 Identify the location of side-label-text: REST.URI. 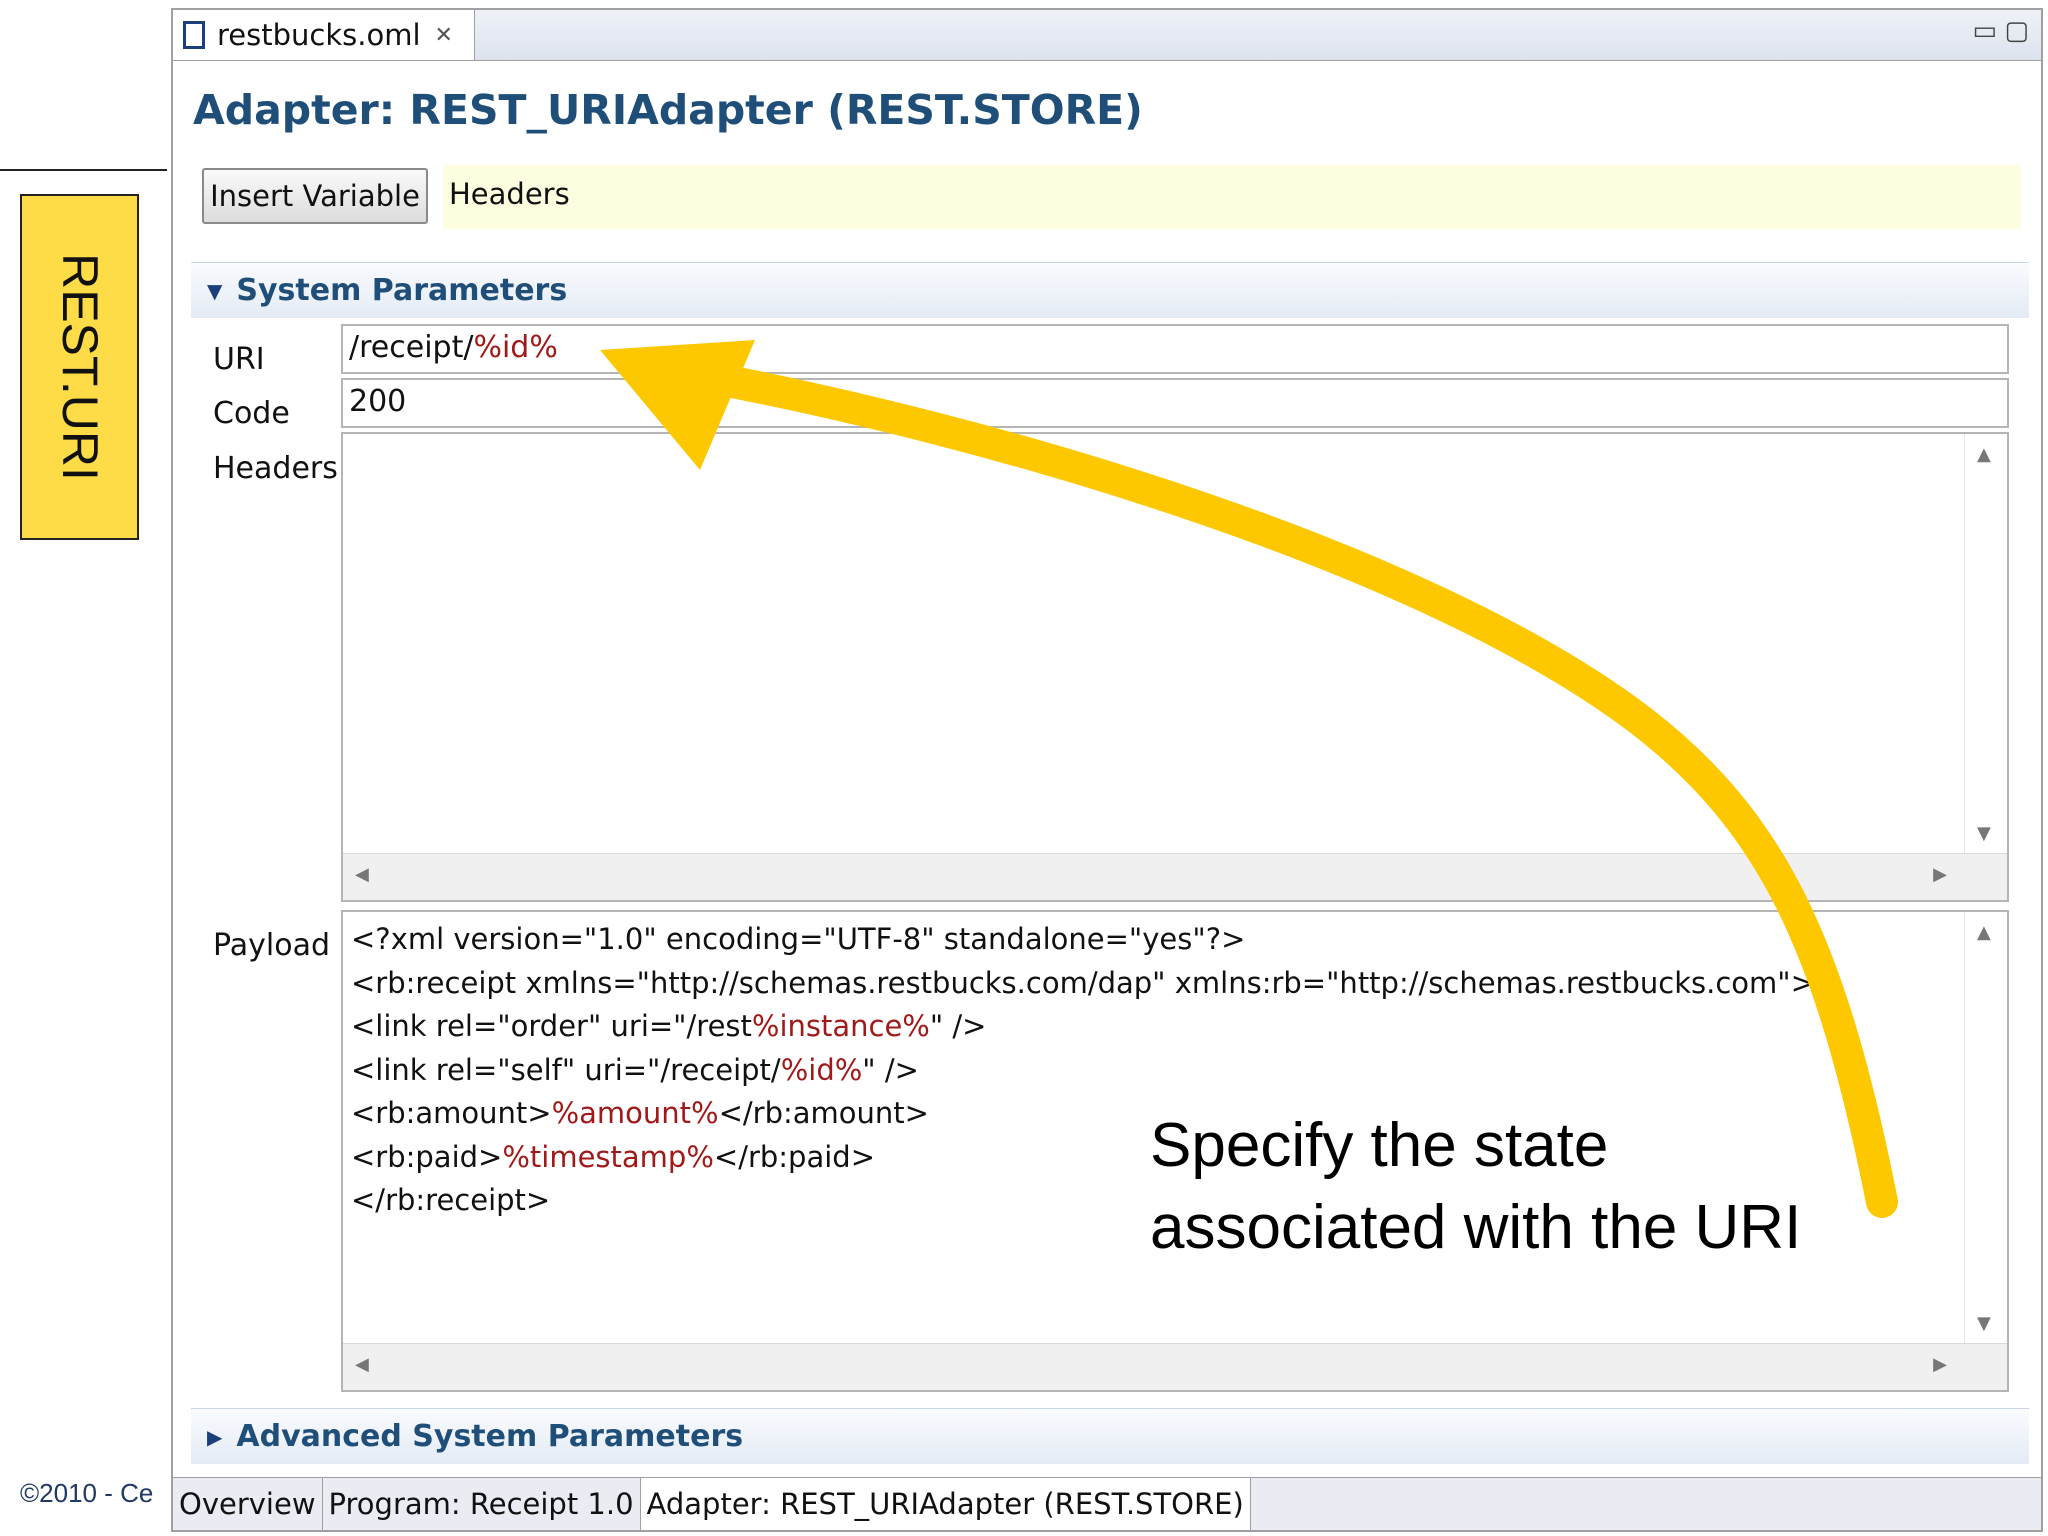
(79, 367).